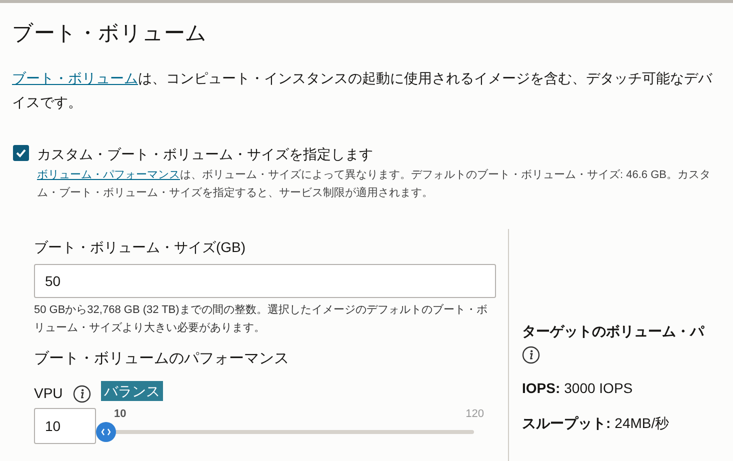 The image size is (733, 461). Describe the element at coordinates (475, 414) in the screenshot. I see `slider-max-label: 120` at that location.